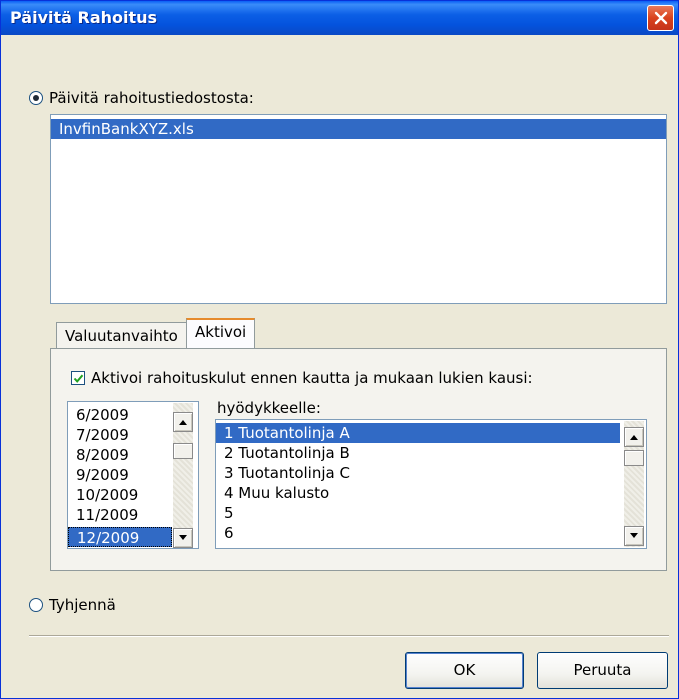  Describe the element at coordinates (120, 415) in the screenshot. I see `period-item: 6/2009` at that location.